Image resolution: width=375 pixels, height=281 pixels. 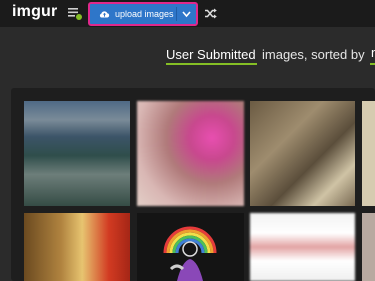 What do you see at coordinates (75, 13) in the screenshot?
I see `menu-icon` at bounding box center [75, 13].